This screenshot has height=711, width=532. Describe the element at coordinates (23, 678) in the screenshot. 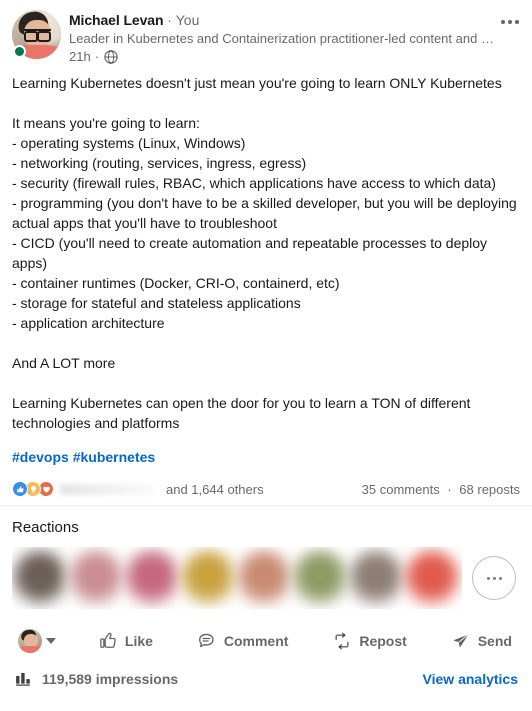

I see `bar-chart-icon` at that location.